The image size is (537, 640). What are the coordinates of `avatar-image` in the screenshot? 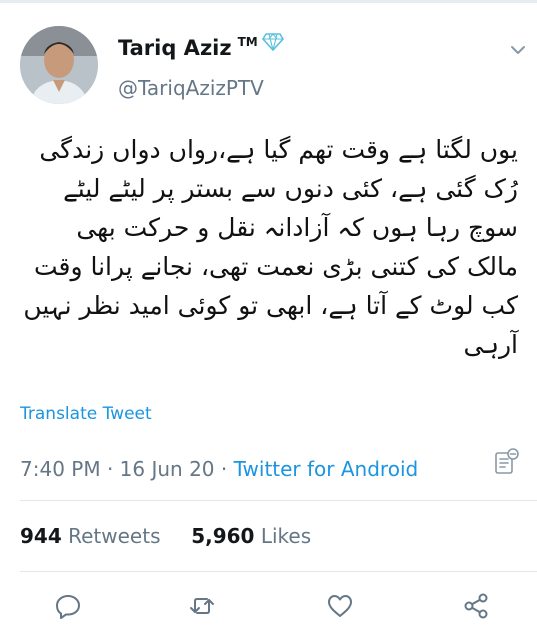 It's located at (59, 65).